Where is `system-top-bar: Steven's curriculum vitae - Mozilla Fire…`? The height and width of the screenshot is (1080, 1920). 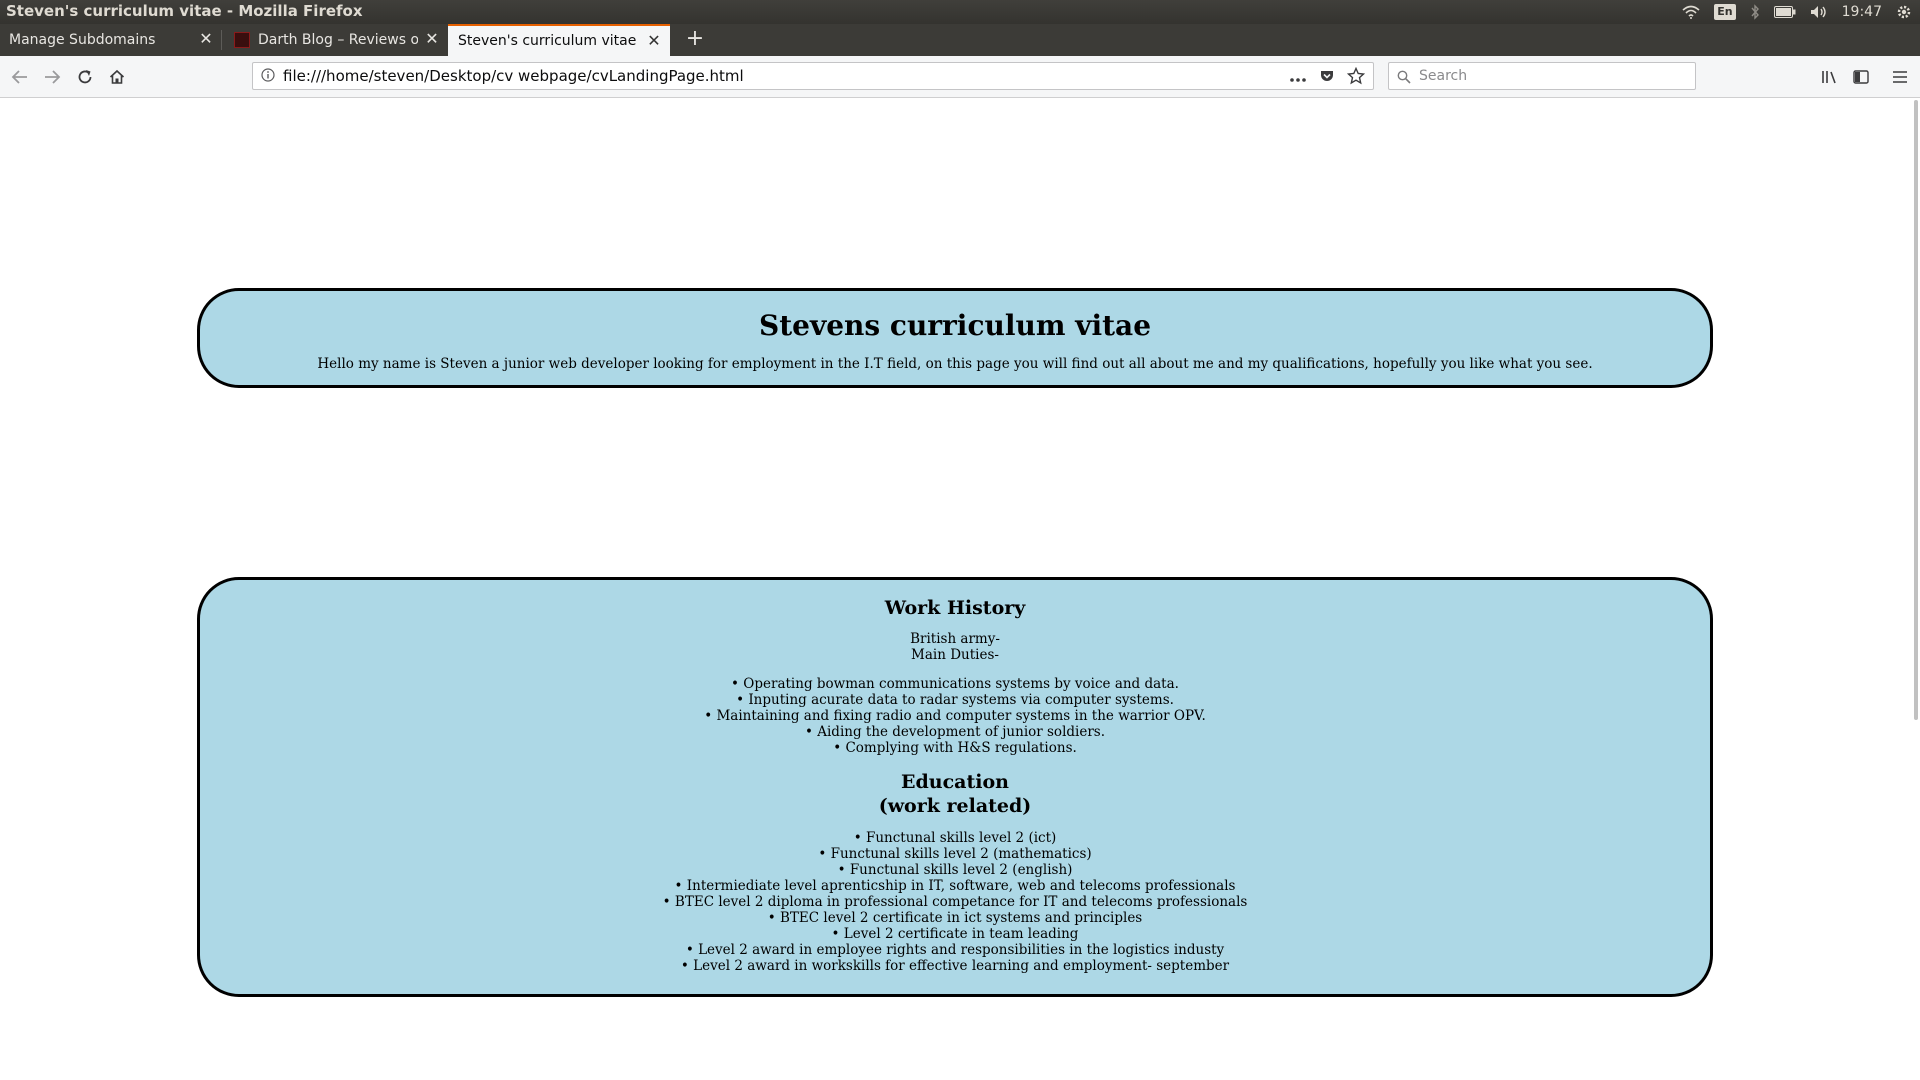
system-top-bar: Steven's curriculum vitae - Mozilla Fire… is located at coordinates (960, 12).